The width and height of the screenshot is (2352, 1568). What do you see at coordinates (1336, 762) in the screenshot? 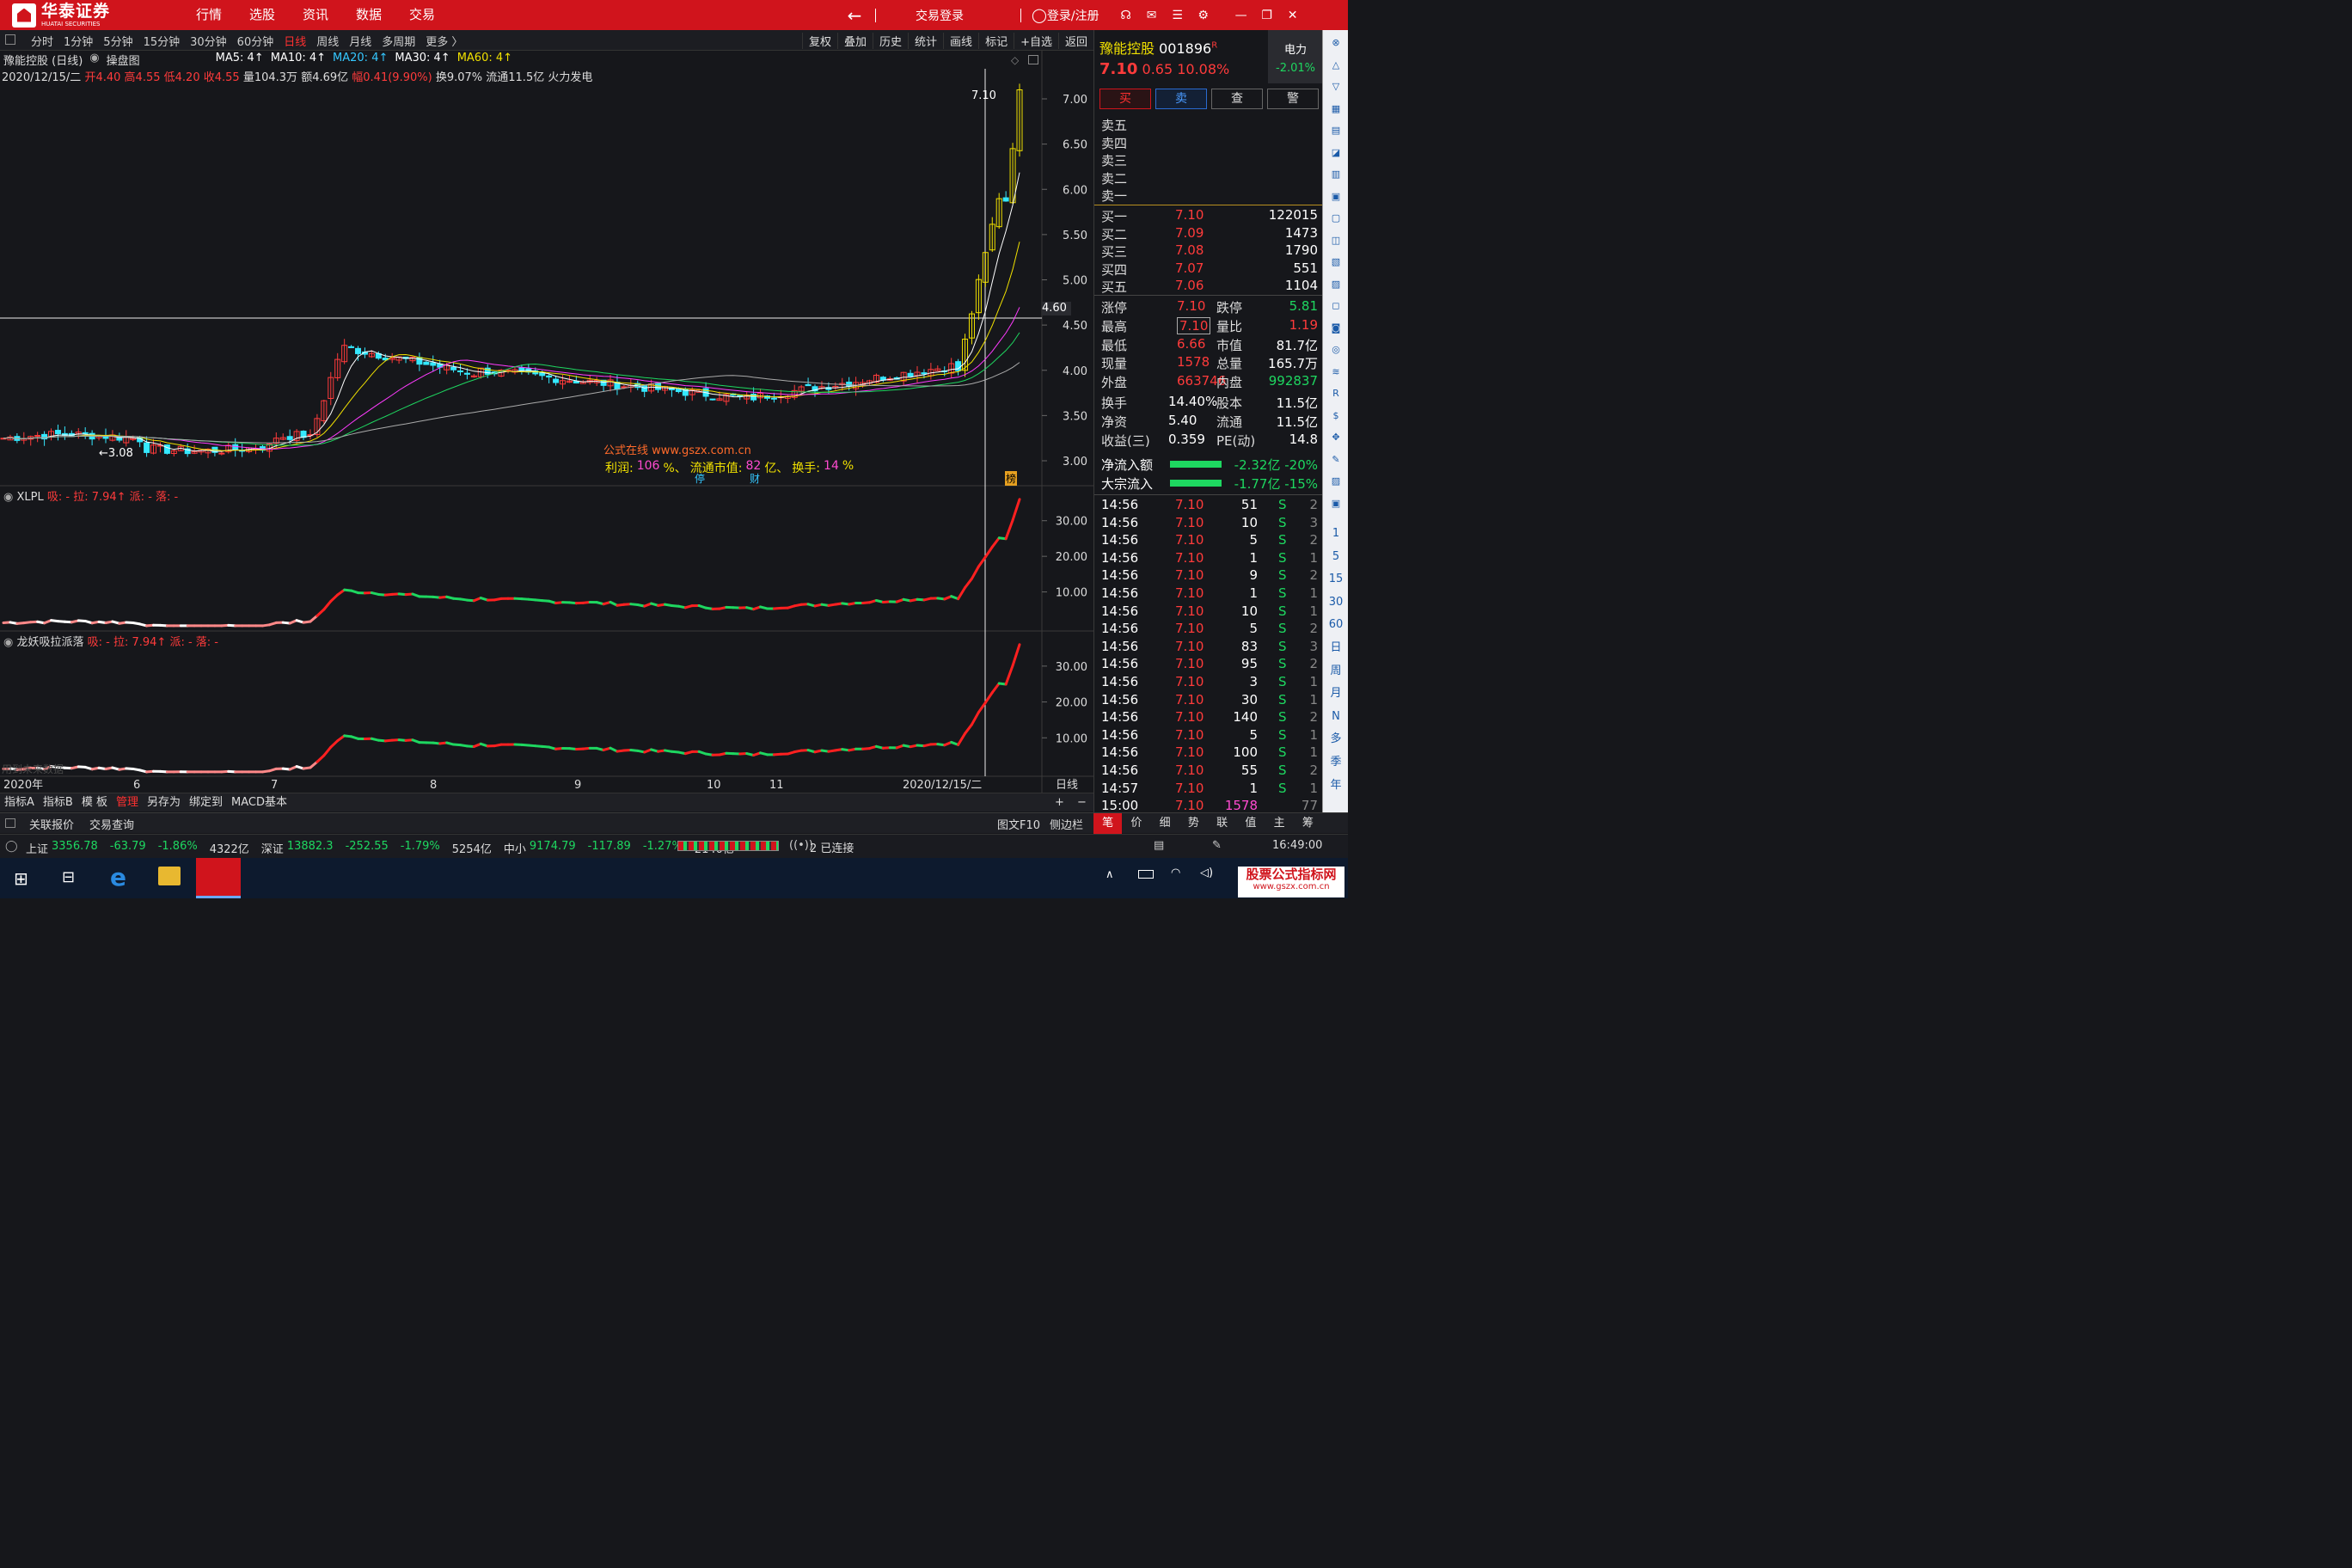
I see `sidebar-period-10: 季` at bounding box center [1336, 762].